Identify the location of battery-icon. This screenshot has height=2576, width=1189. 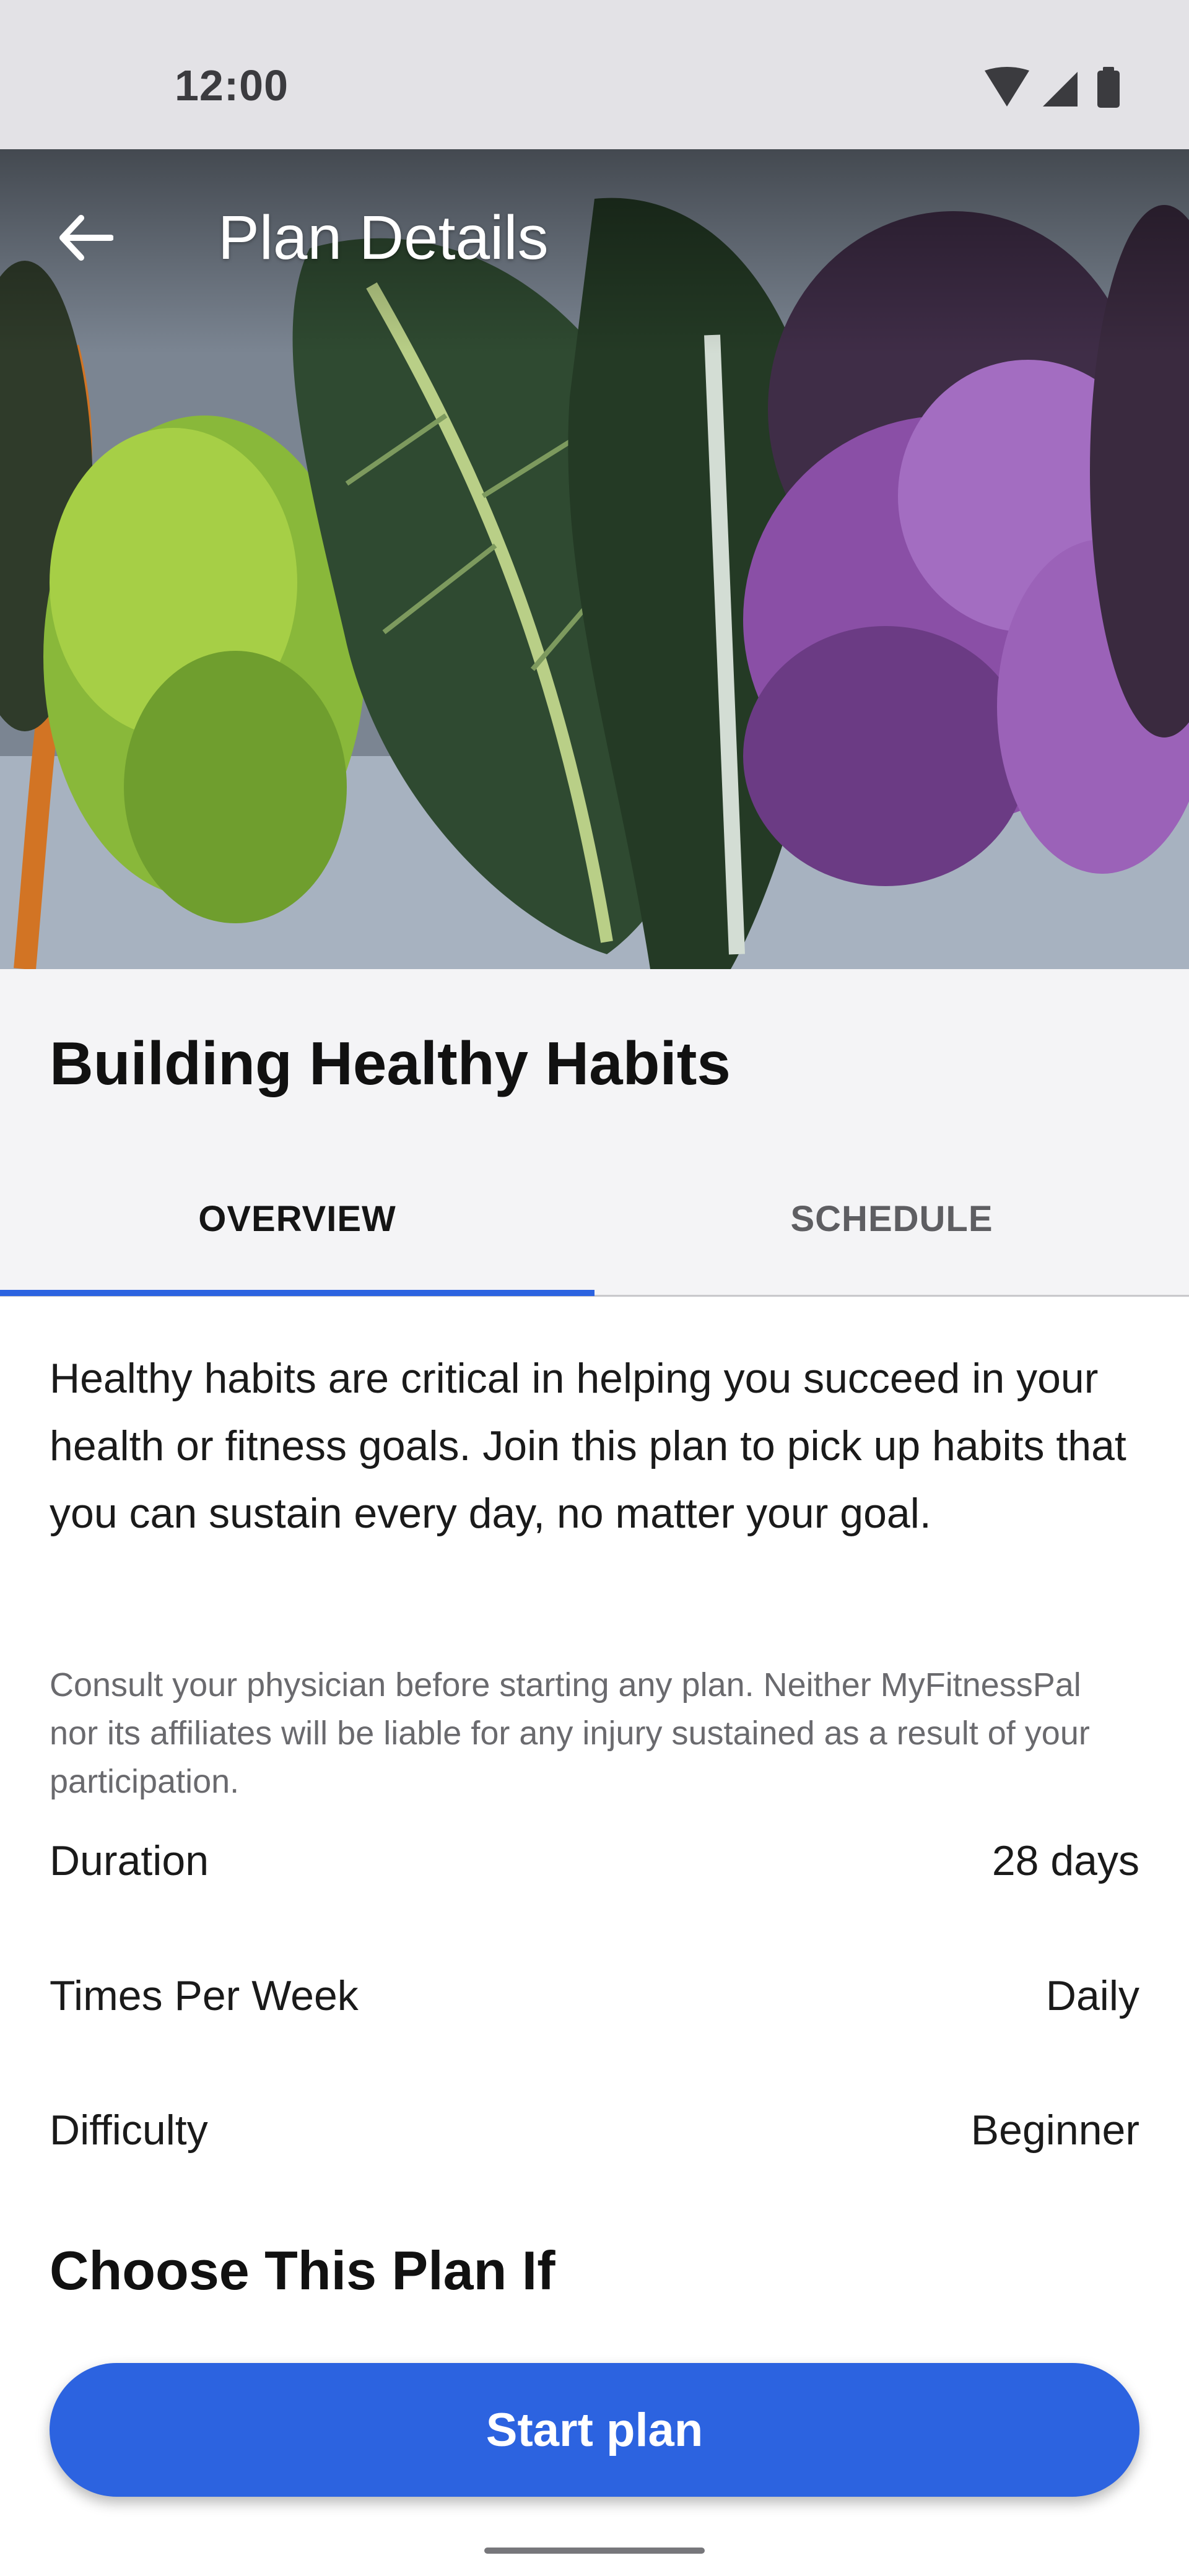
(1108, 87).